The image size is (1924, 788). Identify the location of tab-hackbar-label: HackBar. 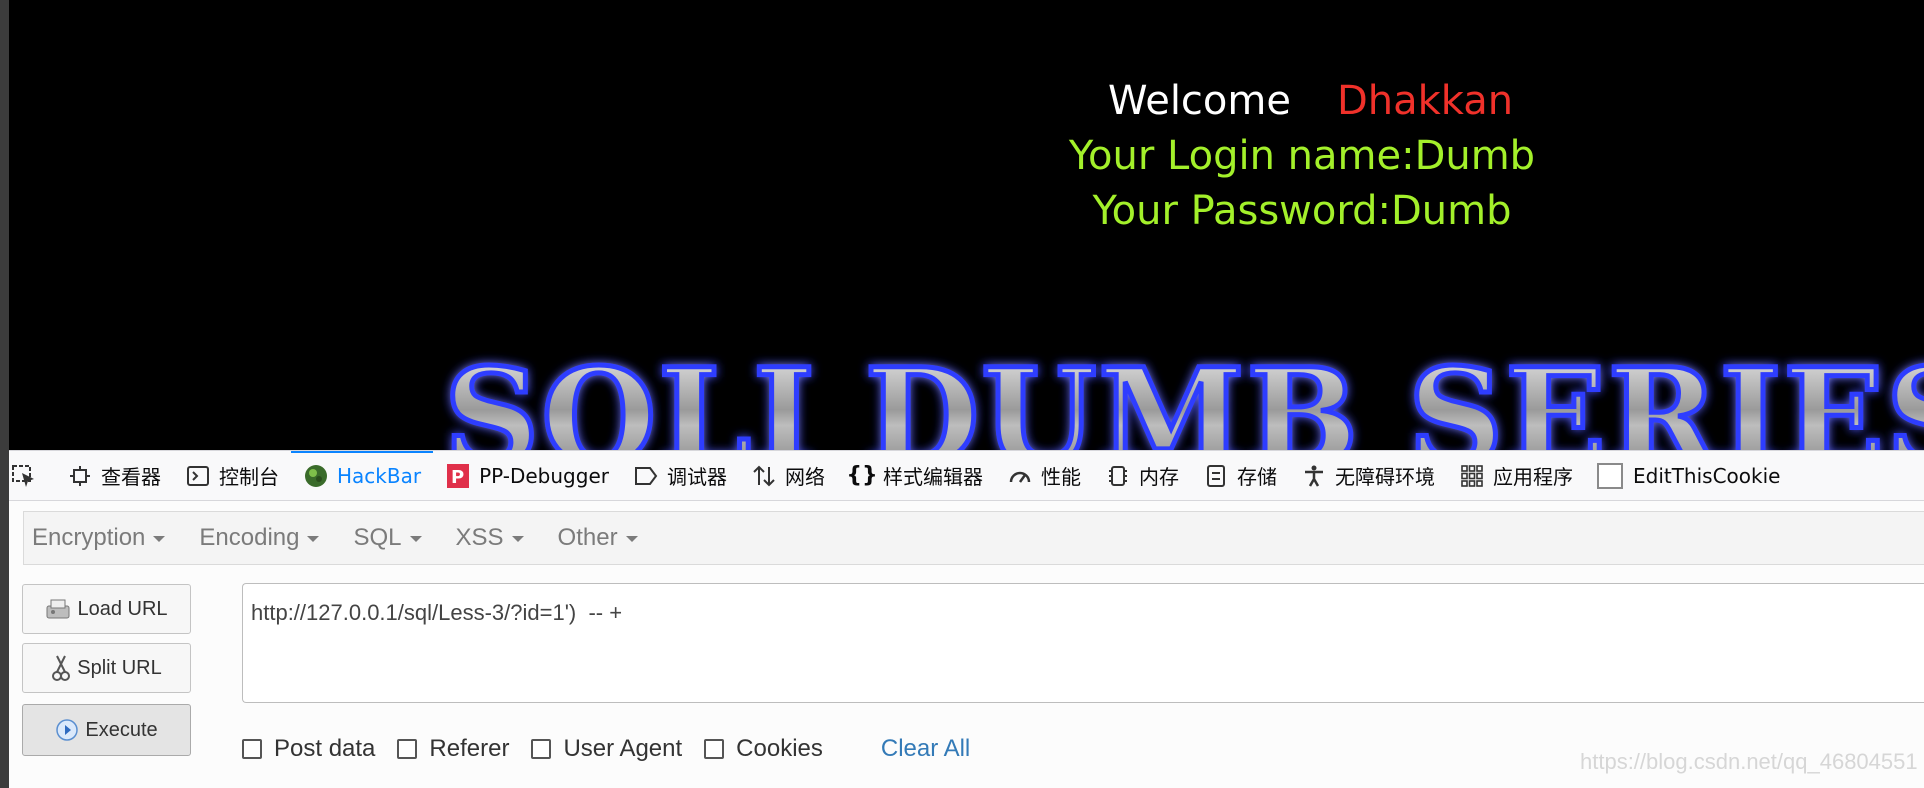
(379, 475).